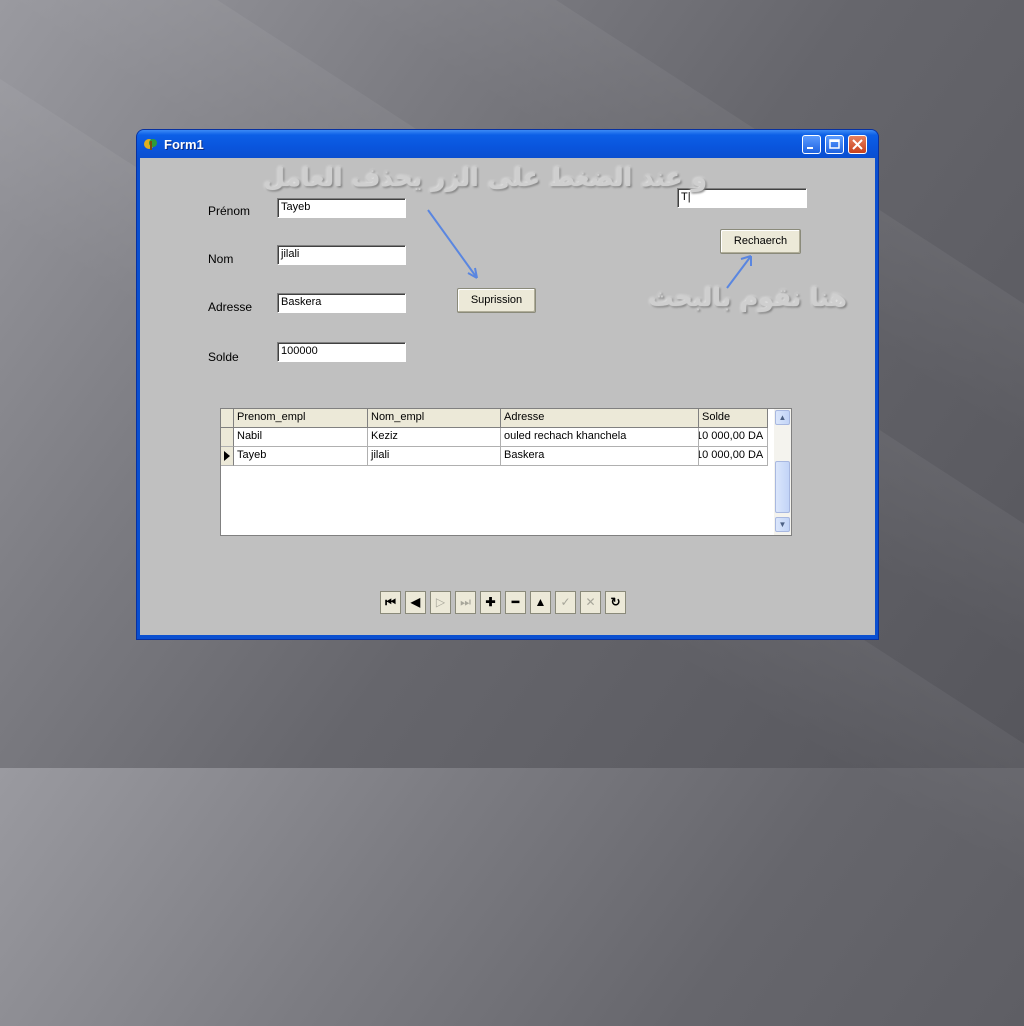 This screenshot has height=1026, width=1024. What do you see at coordinates (589, 249) in the screenshot?
I see `annotation-arrows` at bounding box center [589, 249].